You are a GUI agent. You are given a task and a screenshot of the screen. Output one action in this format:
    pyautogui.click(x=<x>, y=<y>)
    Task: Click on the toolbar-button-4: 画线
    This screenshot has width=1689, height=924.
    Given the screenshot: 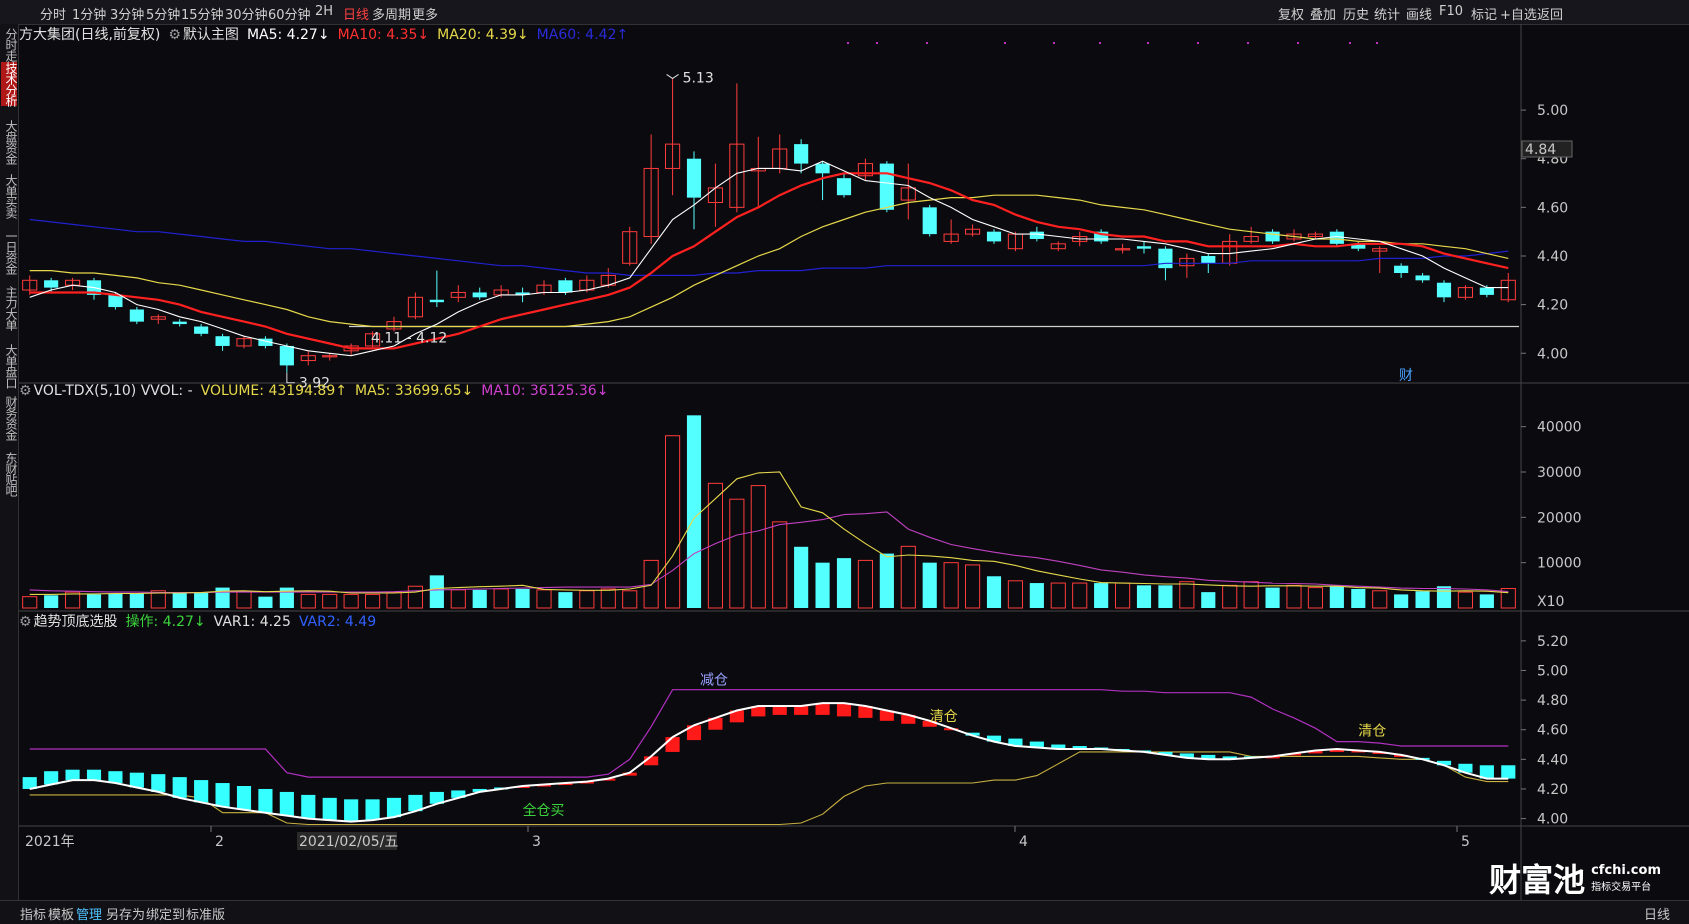 What is the action you would take?
    pyautogui.click(x=1419, y=13)
    